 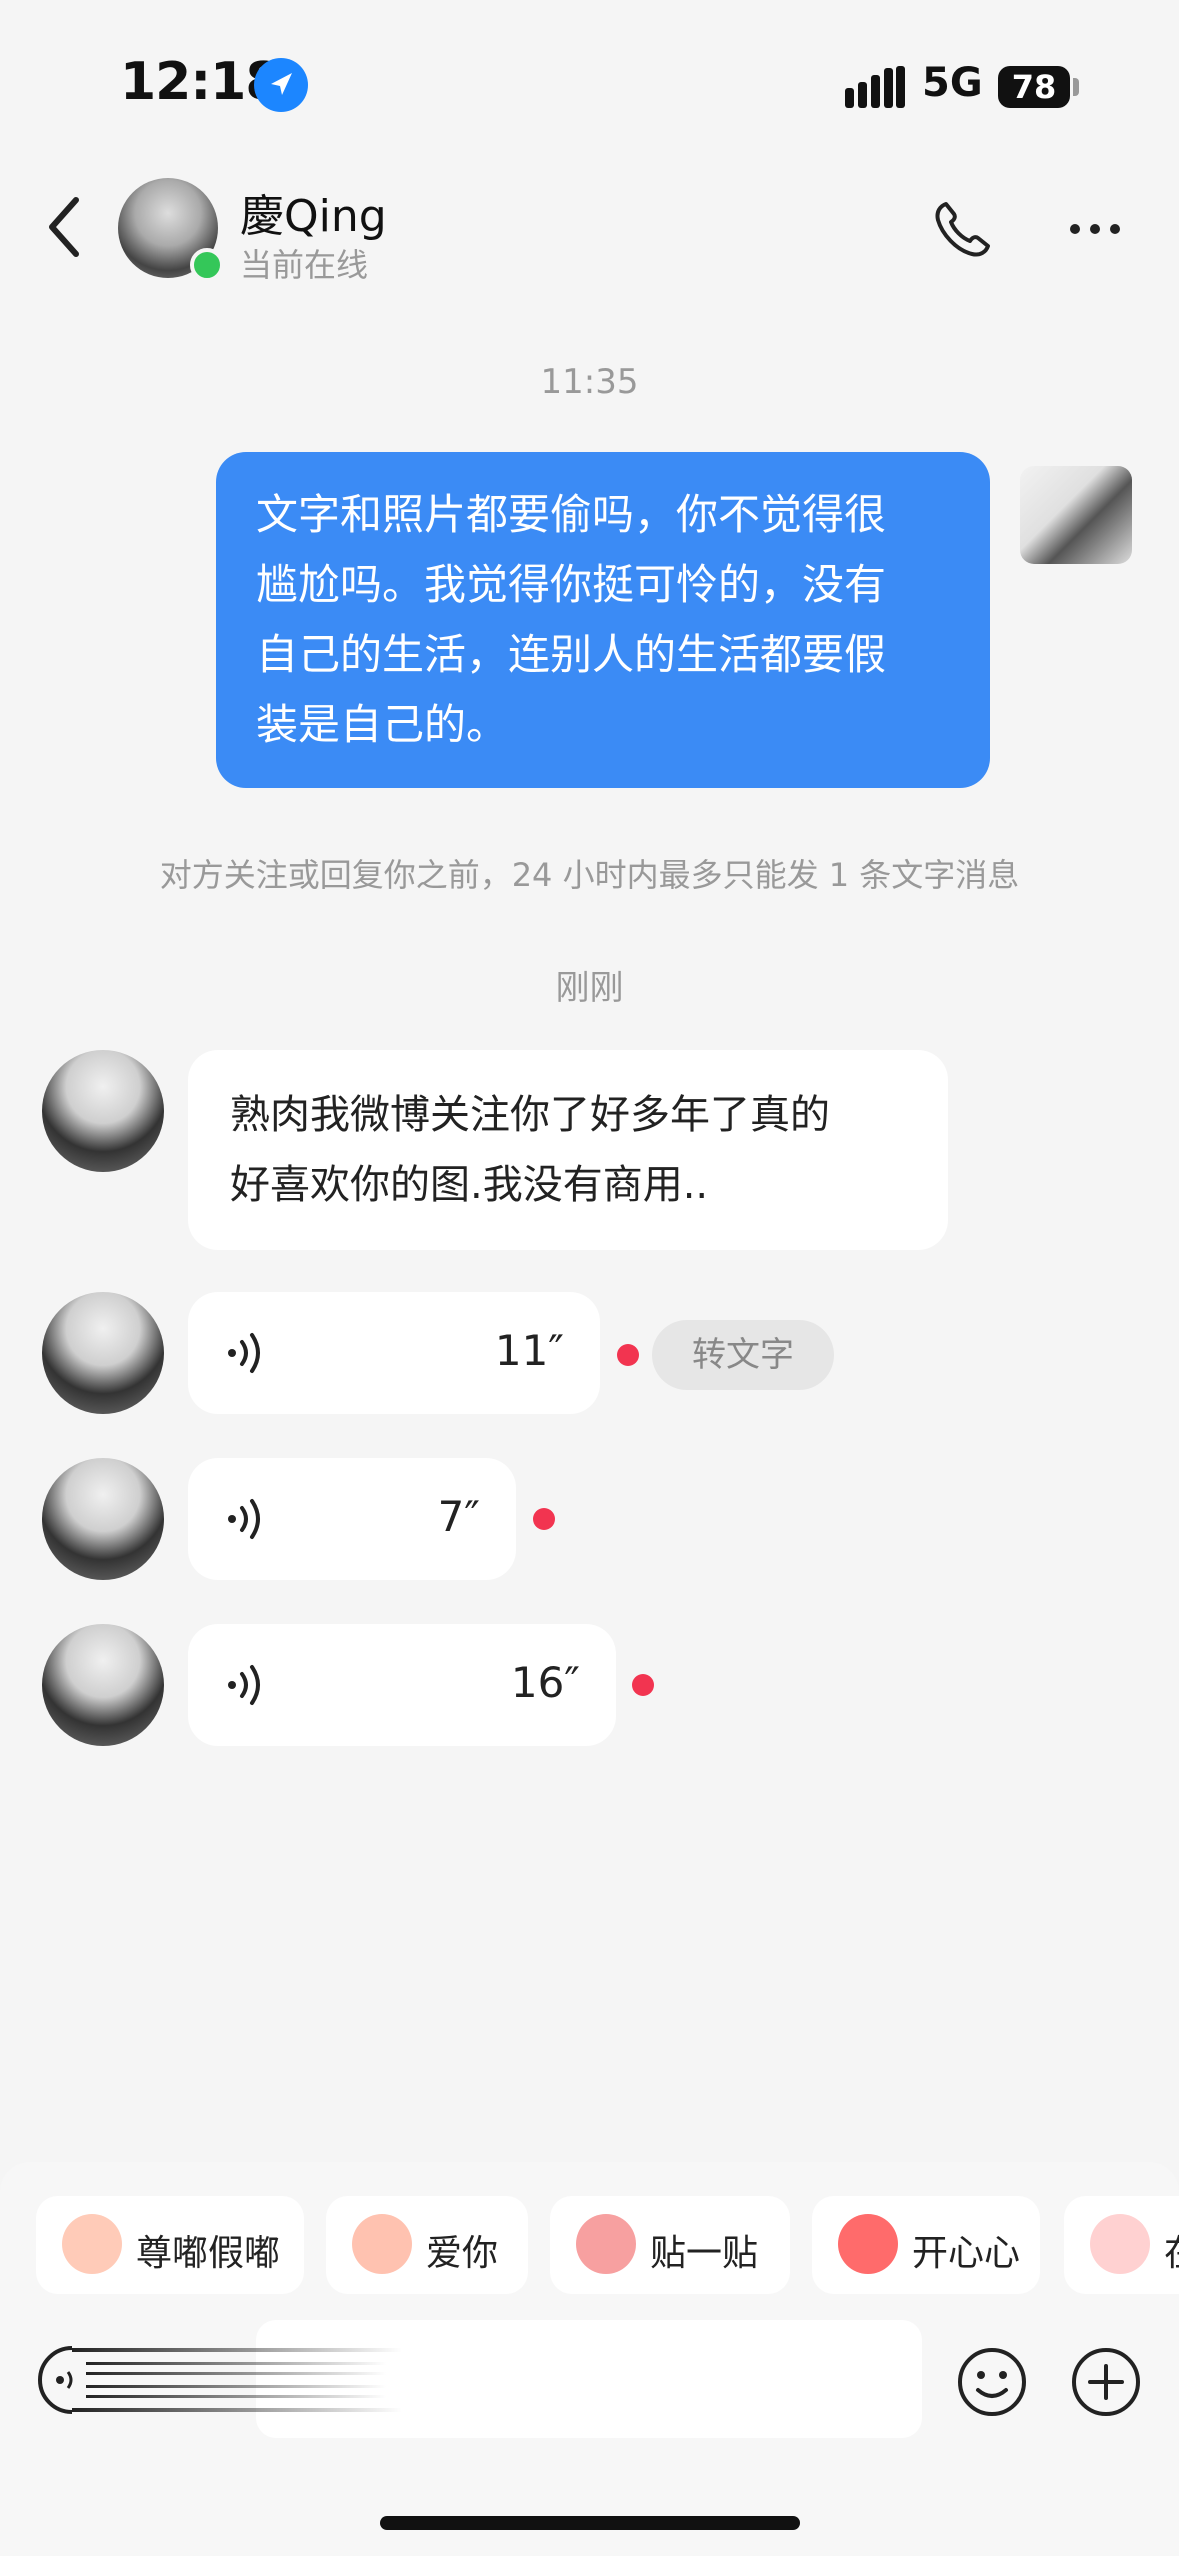 I want to click on sticker-suggestion: 爱你, so click(x=427, y=2245).